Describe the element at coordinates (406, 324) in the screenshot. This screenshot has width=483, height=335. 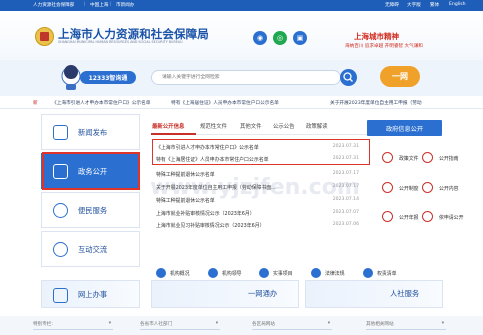
I see `other-sites-select: 其他相关网站 ▾` at that location.